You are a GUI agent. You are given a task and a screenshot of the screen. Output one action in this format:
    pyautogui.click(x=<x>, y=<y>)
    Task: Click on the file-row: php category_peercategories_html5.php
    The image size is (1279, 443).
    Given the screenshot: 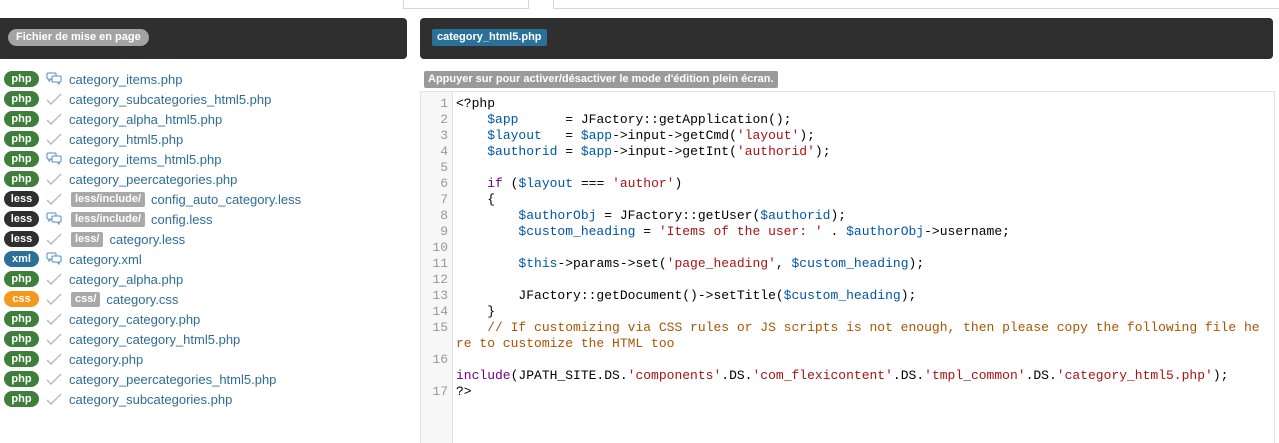 What is the action you would take?
    pyautogui.click(x=204, y=379)
    